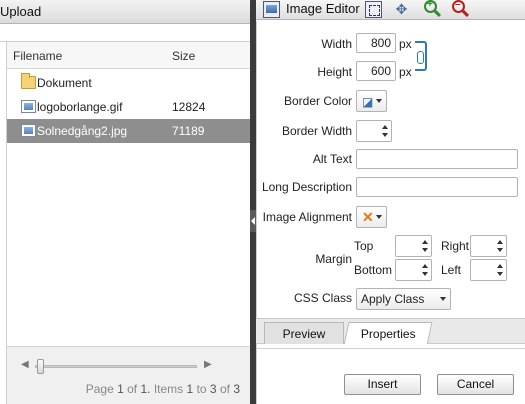 This screenshot has height=404, width=525. What do you see at coordinates (368, 102) in the screenshot?
I see `paint-bucket-icon: ◪` at bounding box center [368, 102].